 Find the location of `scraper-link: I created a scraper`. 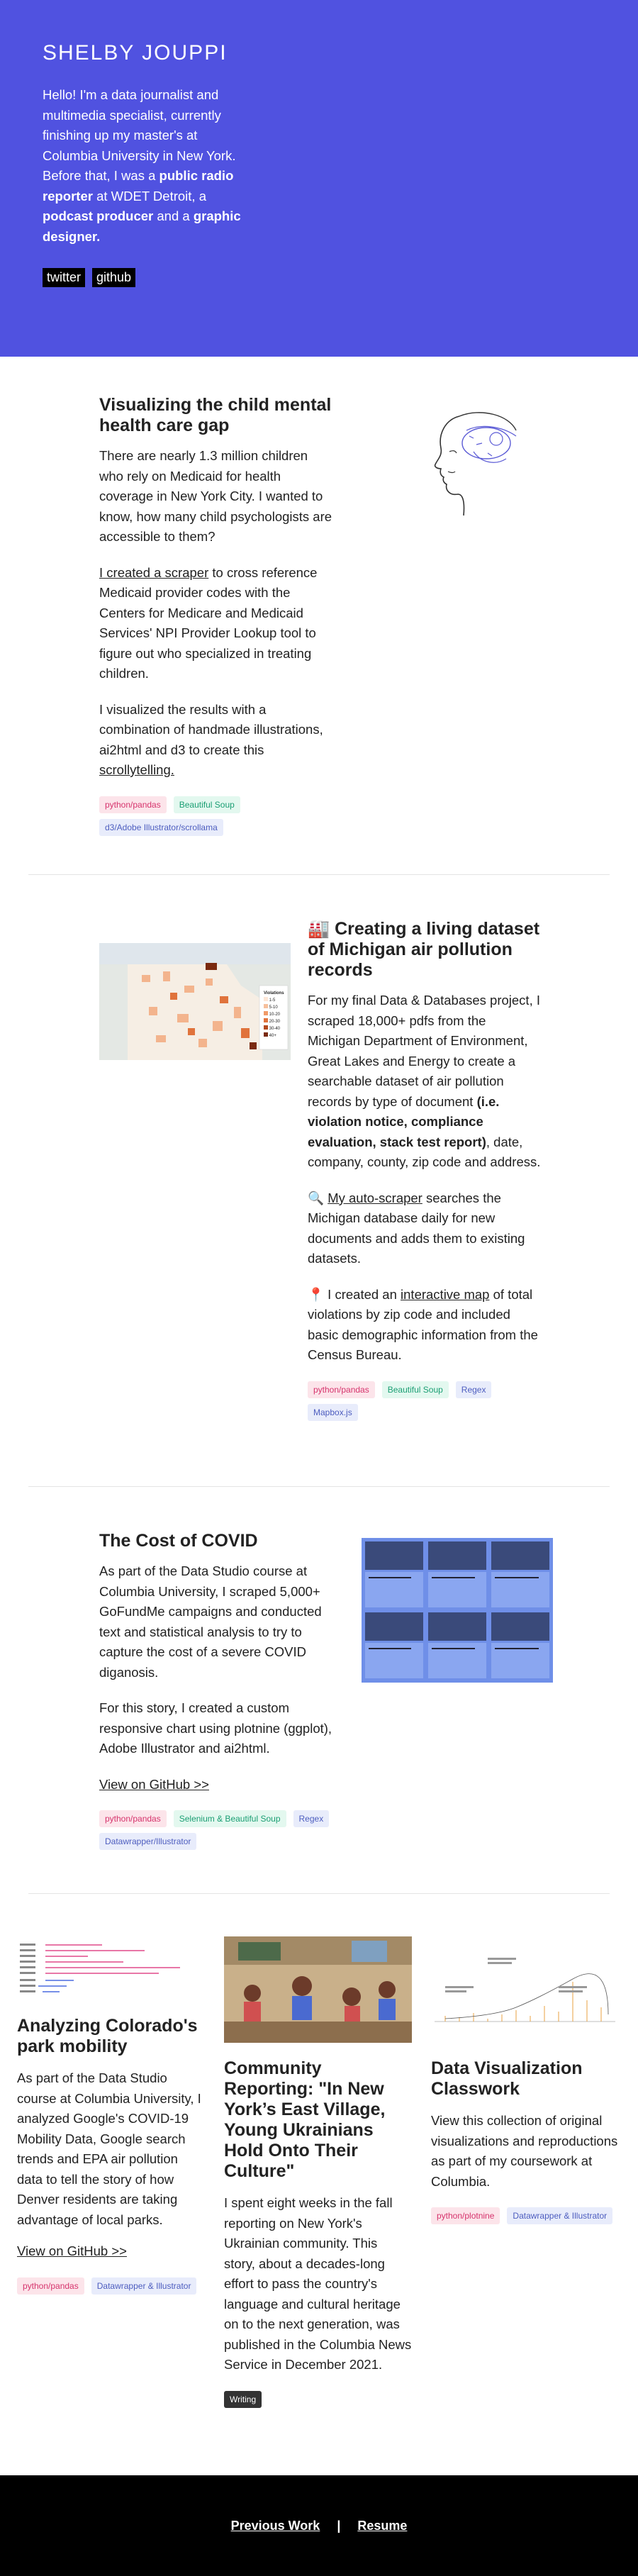

scraper-link: I created a scraper is located at coordinates (153, 572).